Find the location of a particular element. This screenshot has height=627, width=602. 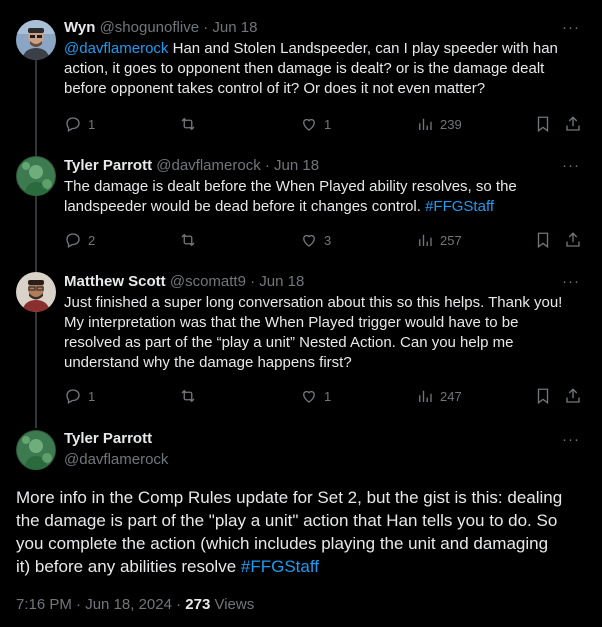

tweet-header: Tyler Parrott @davflamerock · Jun 18 is located at coordinates (191, 166).